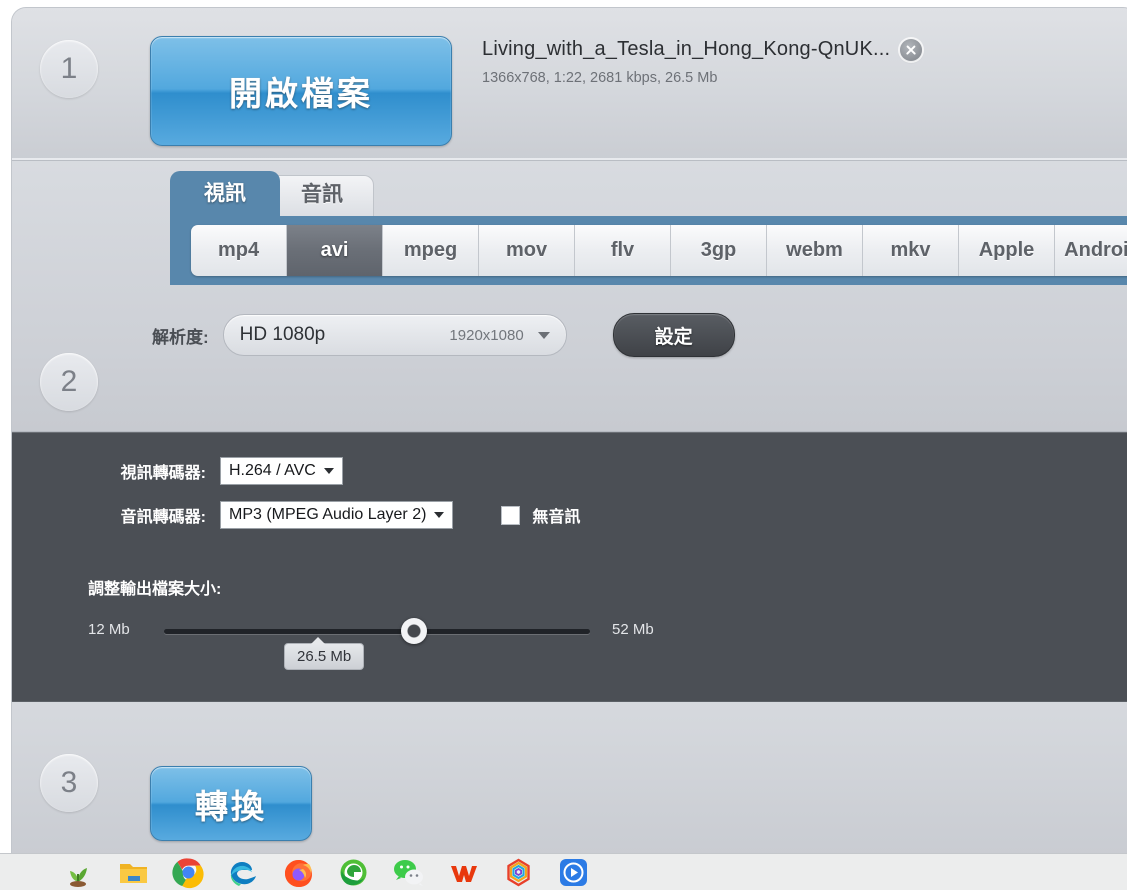  I want to click on slider-value-bubble: 26.5 Mb, so click(324, 653).